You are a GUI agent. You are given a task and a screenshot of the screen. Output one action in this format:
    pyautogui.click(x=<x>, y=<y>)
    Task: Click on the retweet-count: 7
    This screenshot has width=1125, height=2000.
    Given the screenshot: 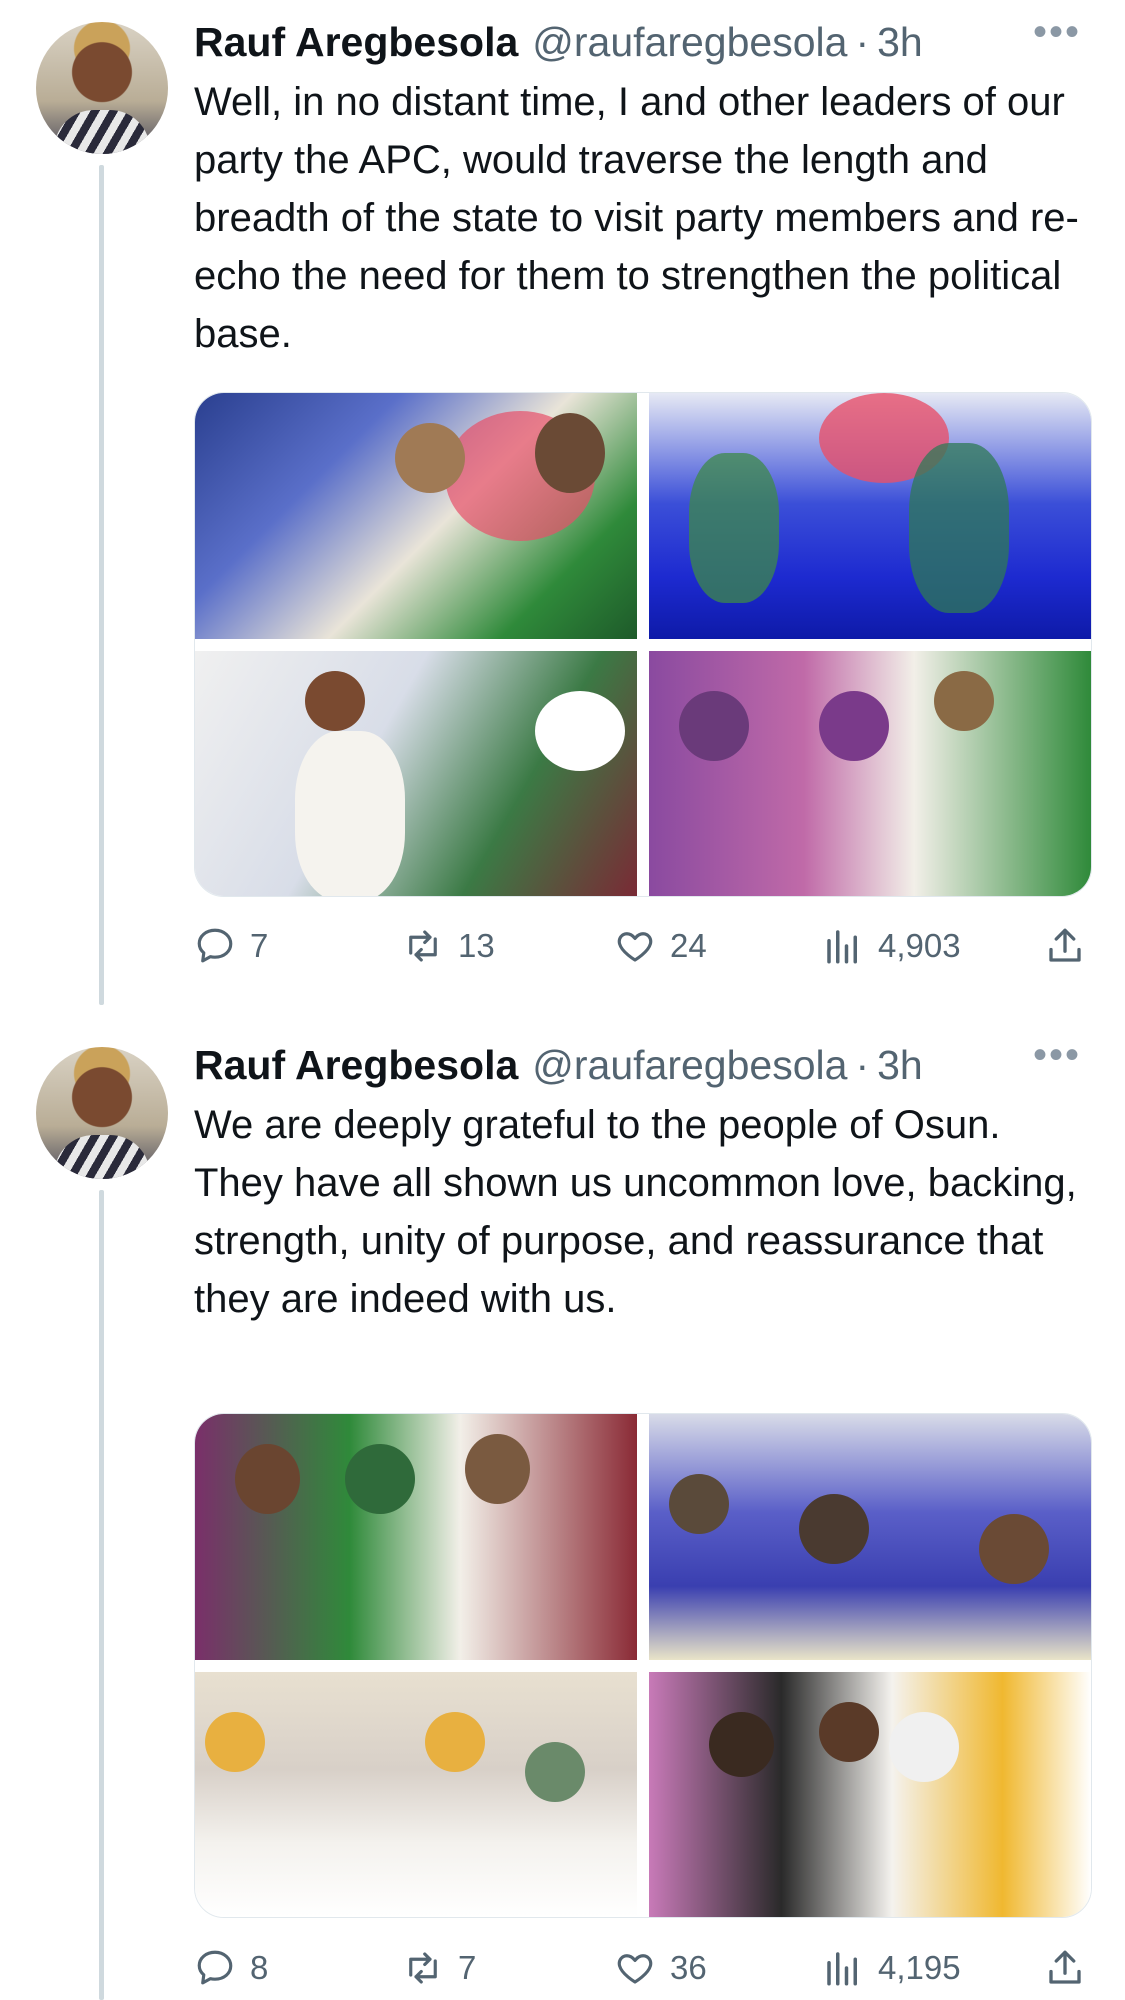 What is the action you would take?
    pyautogui.click(x=467, y=1967)
    